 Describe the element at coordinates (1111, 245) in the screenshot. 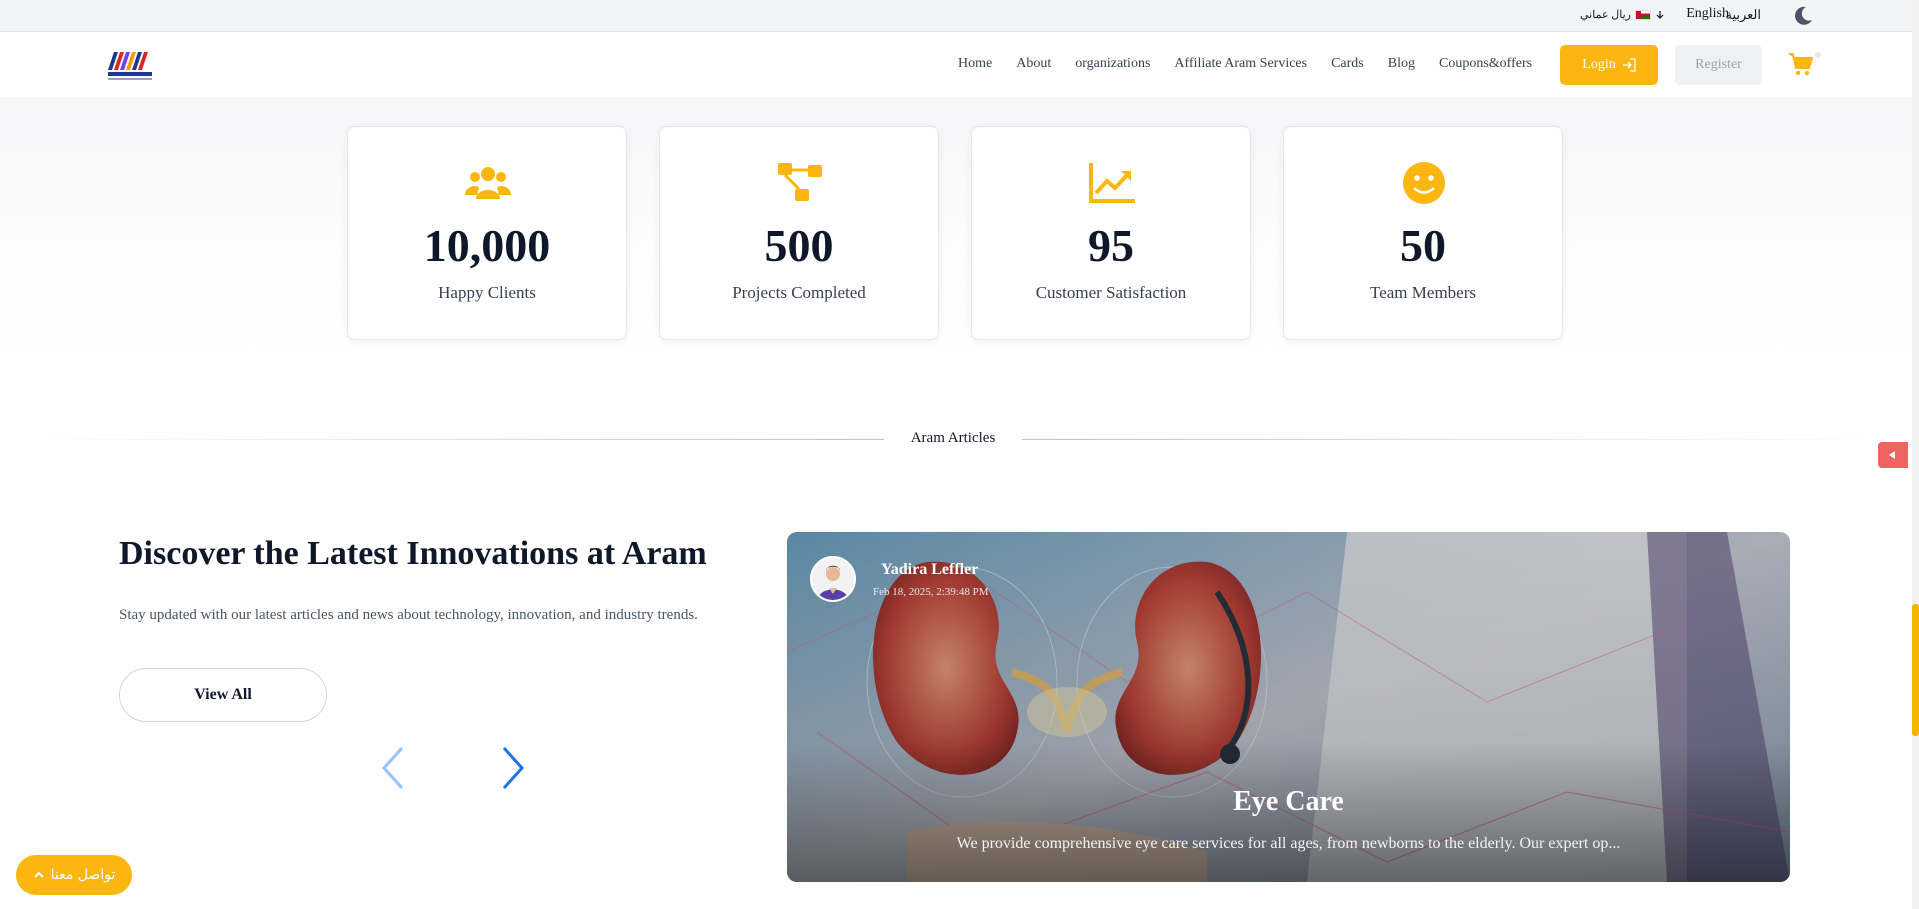

I see `stat-value: 95` at that location.